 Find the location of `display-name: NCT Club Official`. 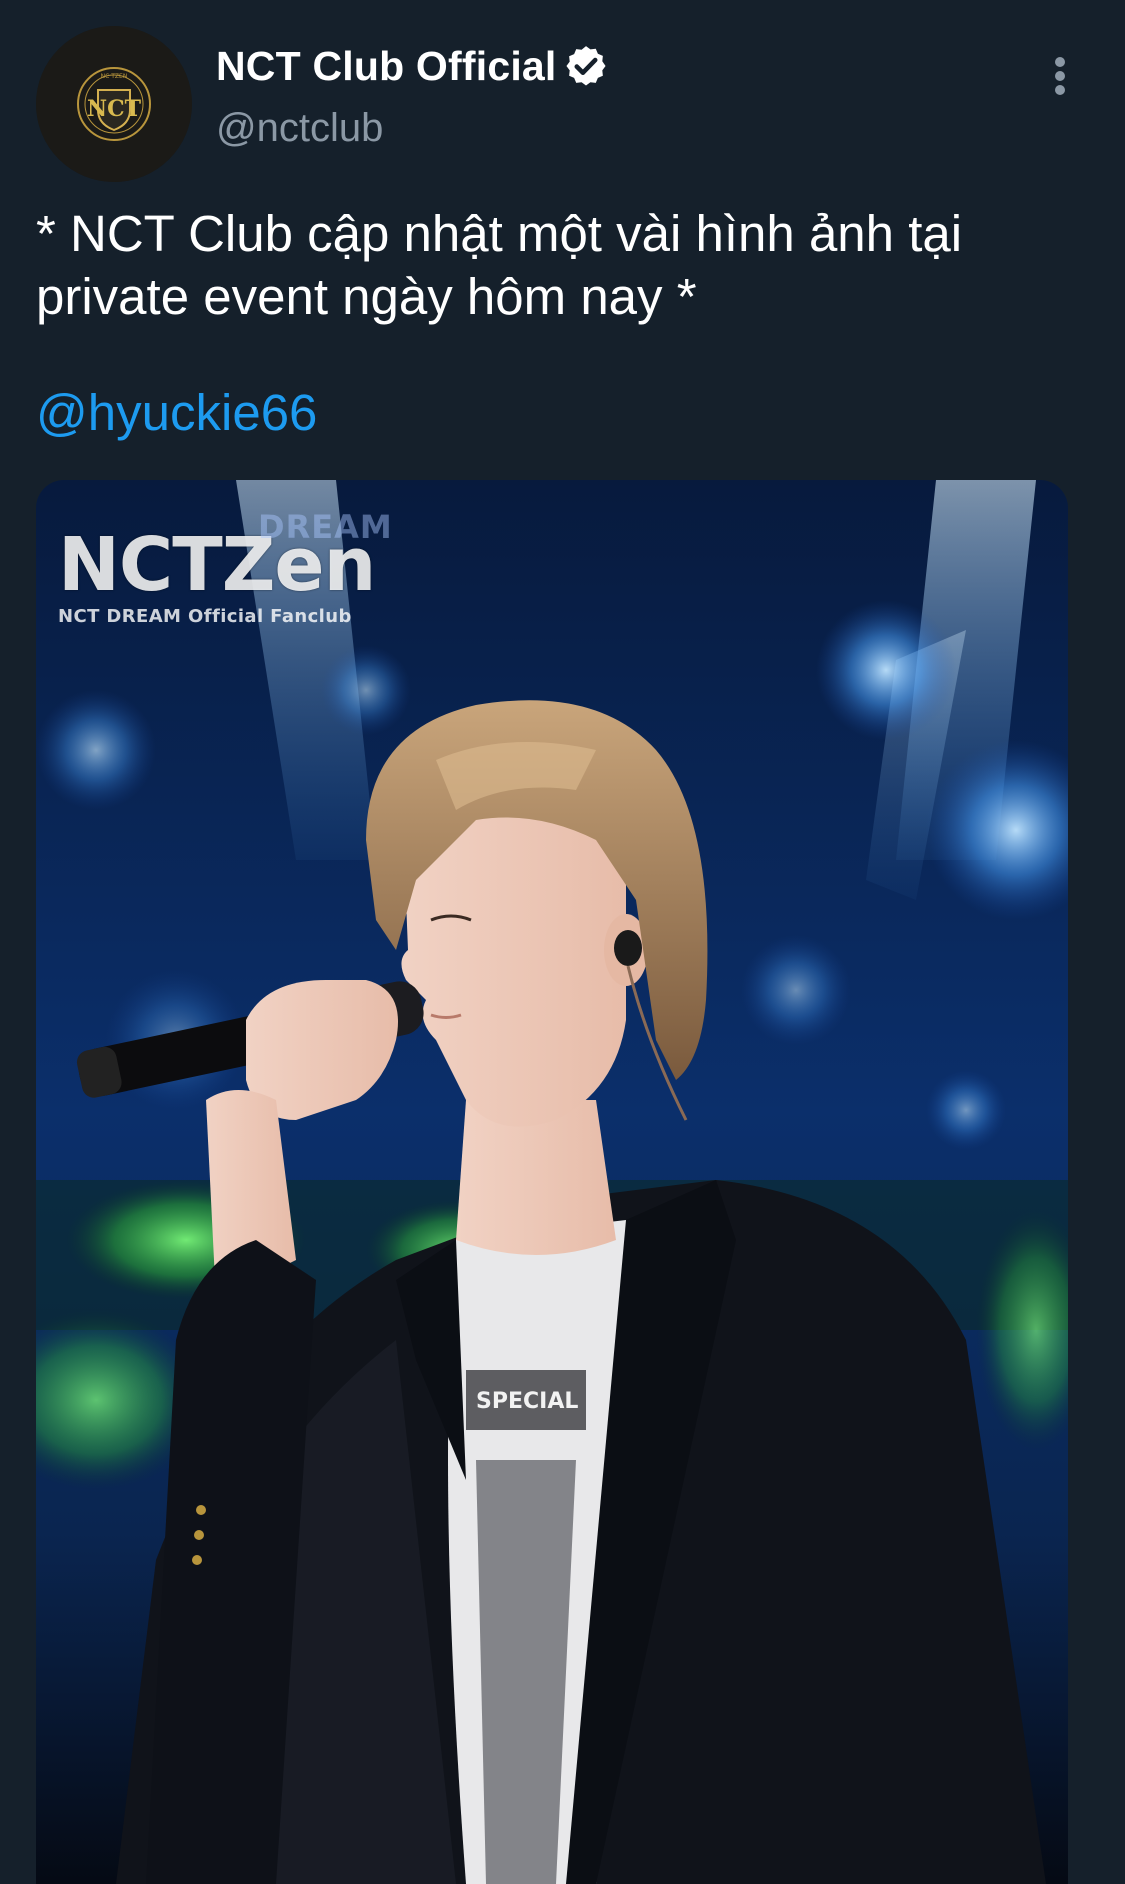

display-name: NCT Club Official is located at coordinates (386, 66).